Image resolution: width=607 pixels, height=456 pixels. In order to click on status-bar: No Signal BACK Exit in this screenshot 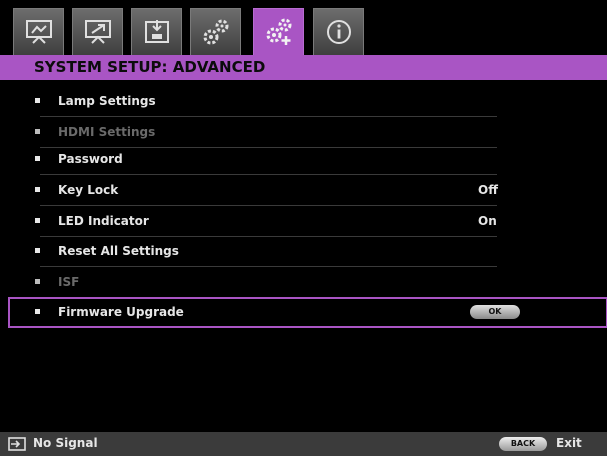, I will do `click(303, 444)`.